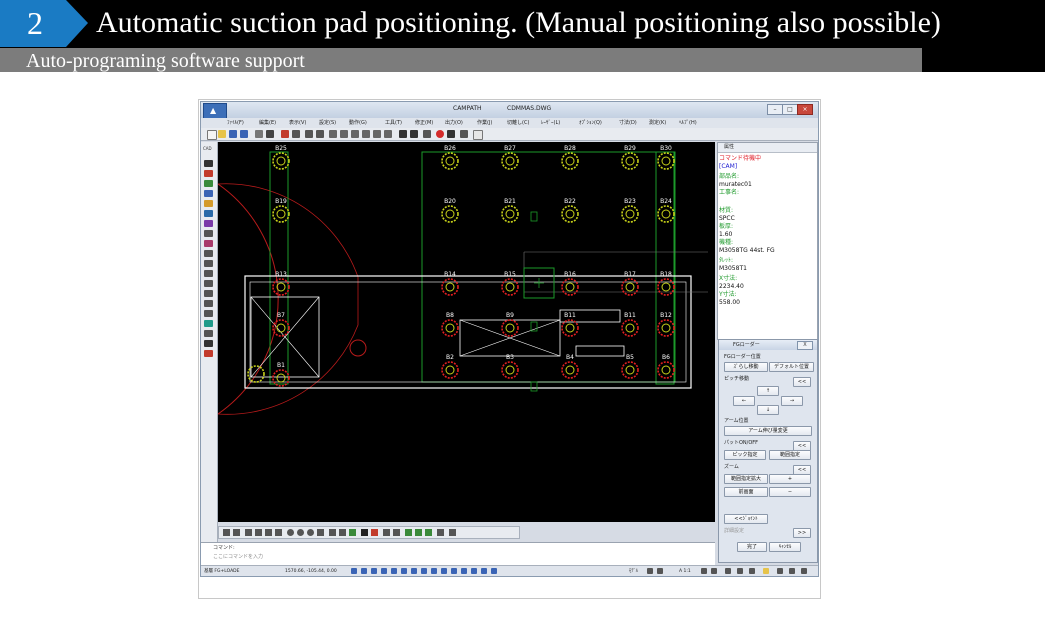 This screenshot has height=623, width=1045. I want to click on nibble-tool-icon, so click(208, 223).